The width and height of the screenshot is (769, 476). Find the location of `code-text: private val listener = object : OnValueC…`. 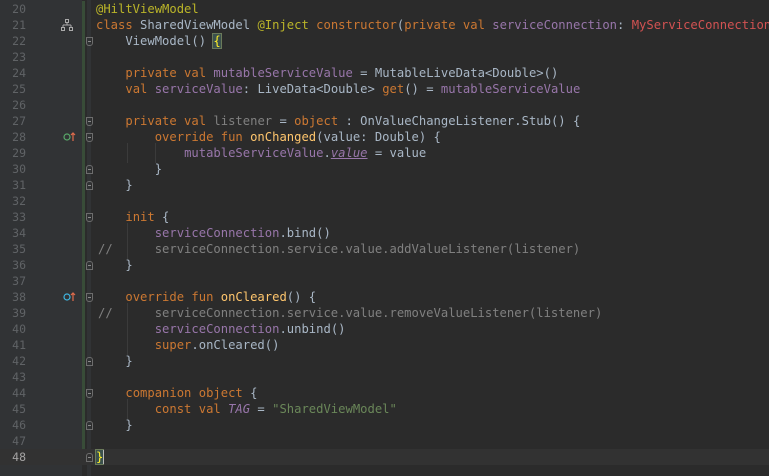

code-text: private val listener = object : OnValueC… is located at coordinates (338, 121).